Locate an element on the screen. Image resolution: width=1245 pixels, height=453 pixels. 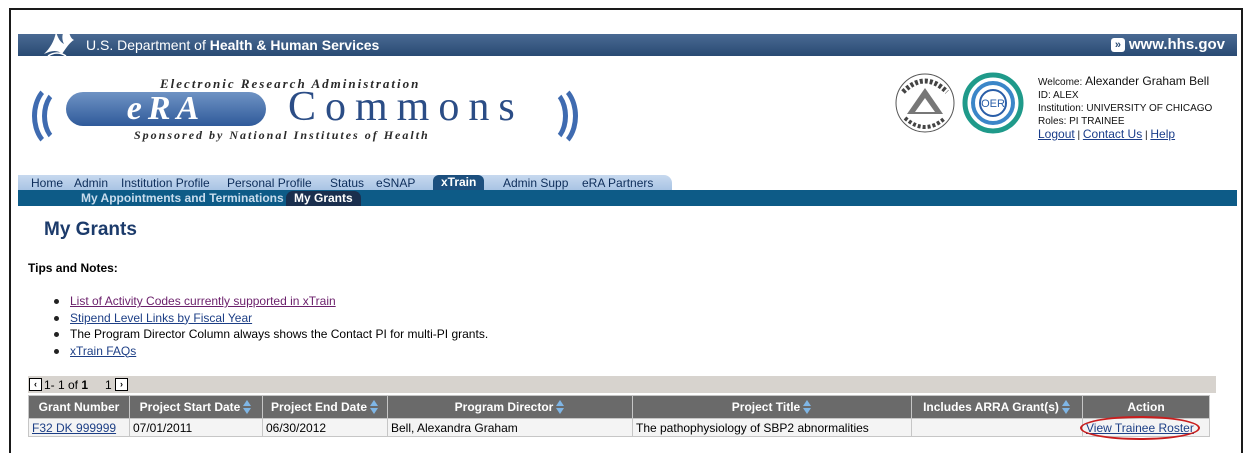
hhs-link: » www.hhs.gov is located at coordinates (1167, 44).